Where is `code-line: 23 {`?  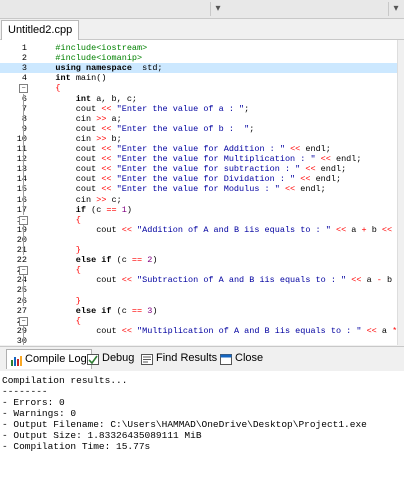
code-line: 23 { is located at coordinates (202, 270).